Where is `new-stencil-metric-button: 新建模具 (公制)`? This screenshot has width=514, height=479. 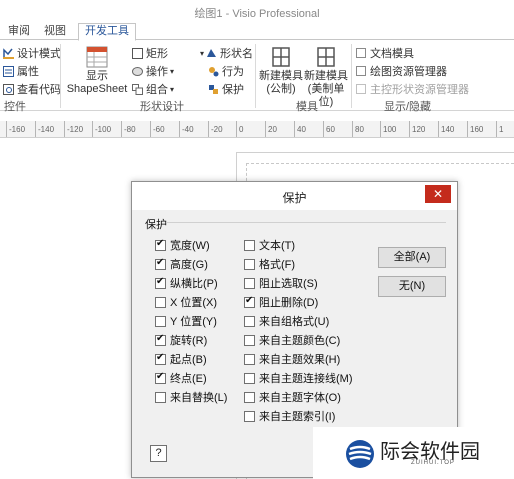
new-stencil-metric-button: 新建模具 (公制) is located at coordinates (281, 71).